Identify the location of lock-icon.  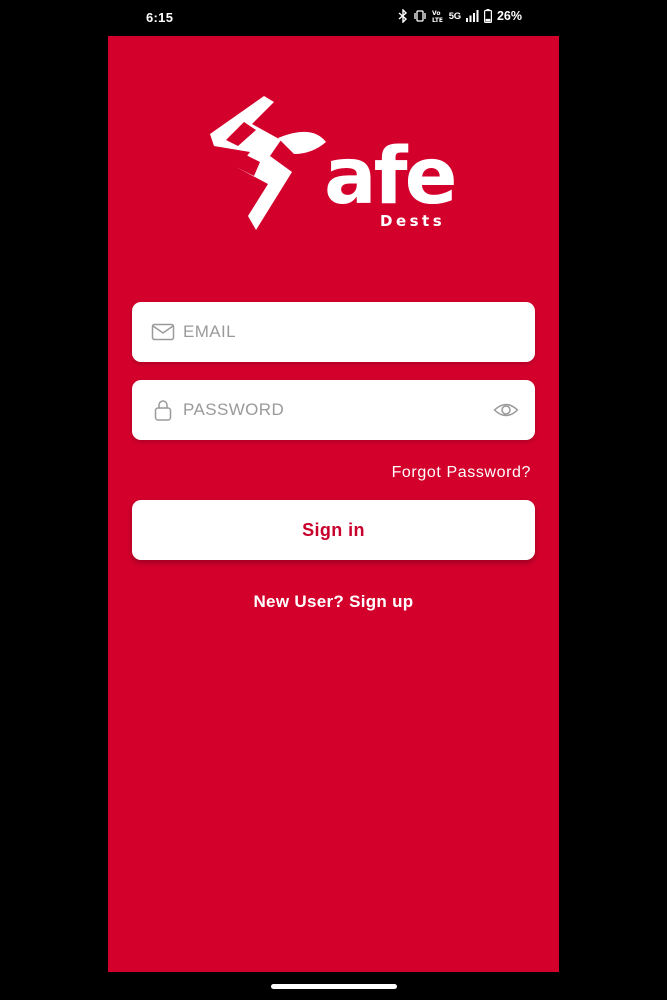
(163, 410).